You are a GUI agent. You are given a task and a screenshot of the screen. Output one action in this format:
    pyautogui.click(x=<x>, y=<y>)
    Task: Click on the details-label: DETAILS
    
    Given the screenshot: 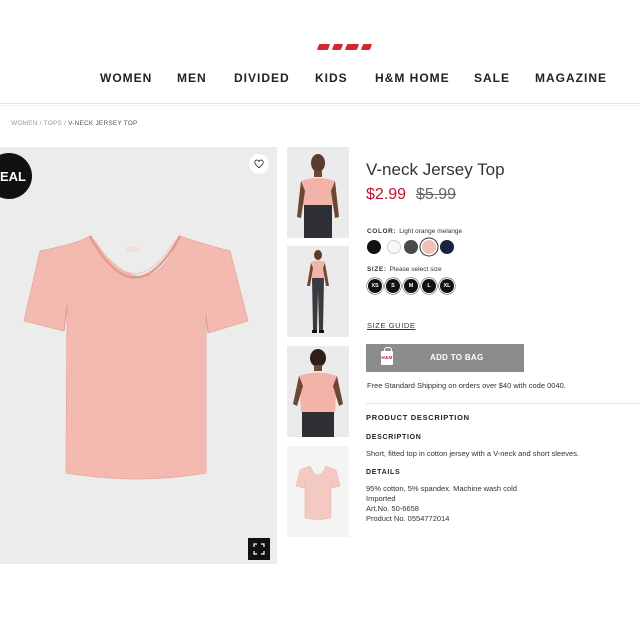 What is the action you would take?
    pyautogui.click(x=383, y=472)
    